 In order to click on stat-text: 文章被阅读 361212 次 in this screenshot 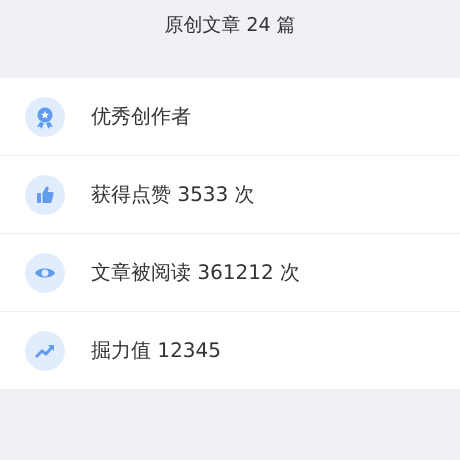, I will do `click(195, 272)`.